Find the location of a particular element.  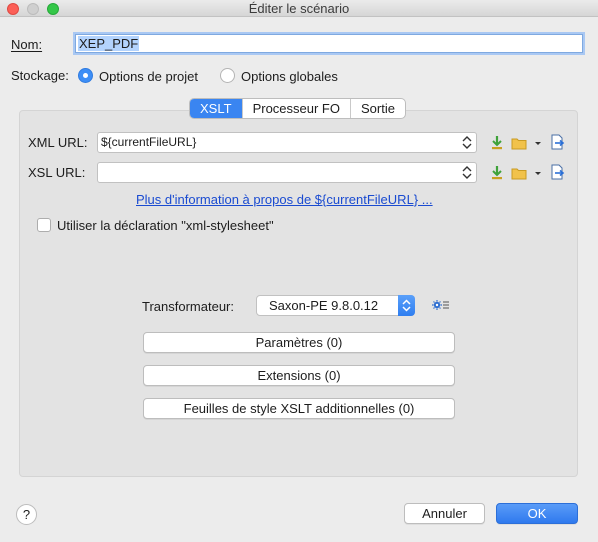

xml-url-combo-arrows-icon is located at coordinates (467, 142).